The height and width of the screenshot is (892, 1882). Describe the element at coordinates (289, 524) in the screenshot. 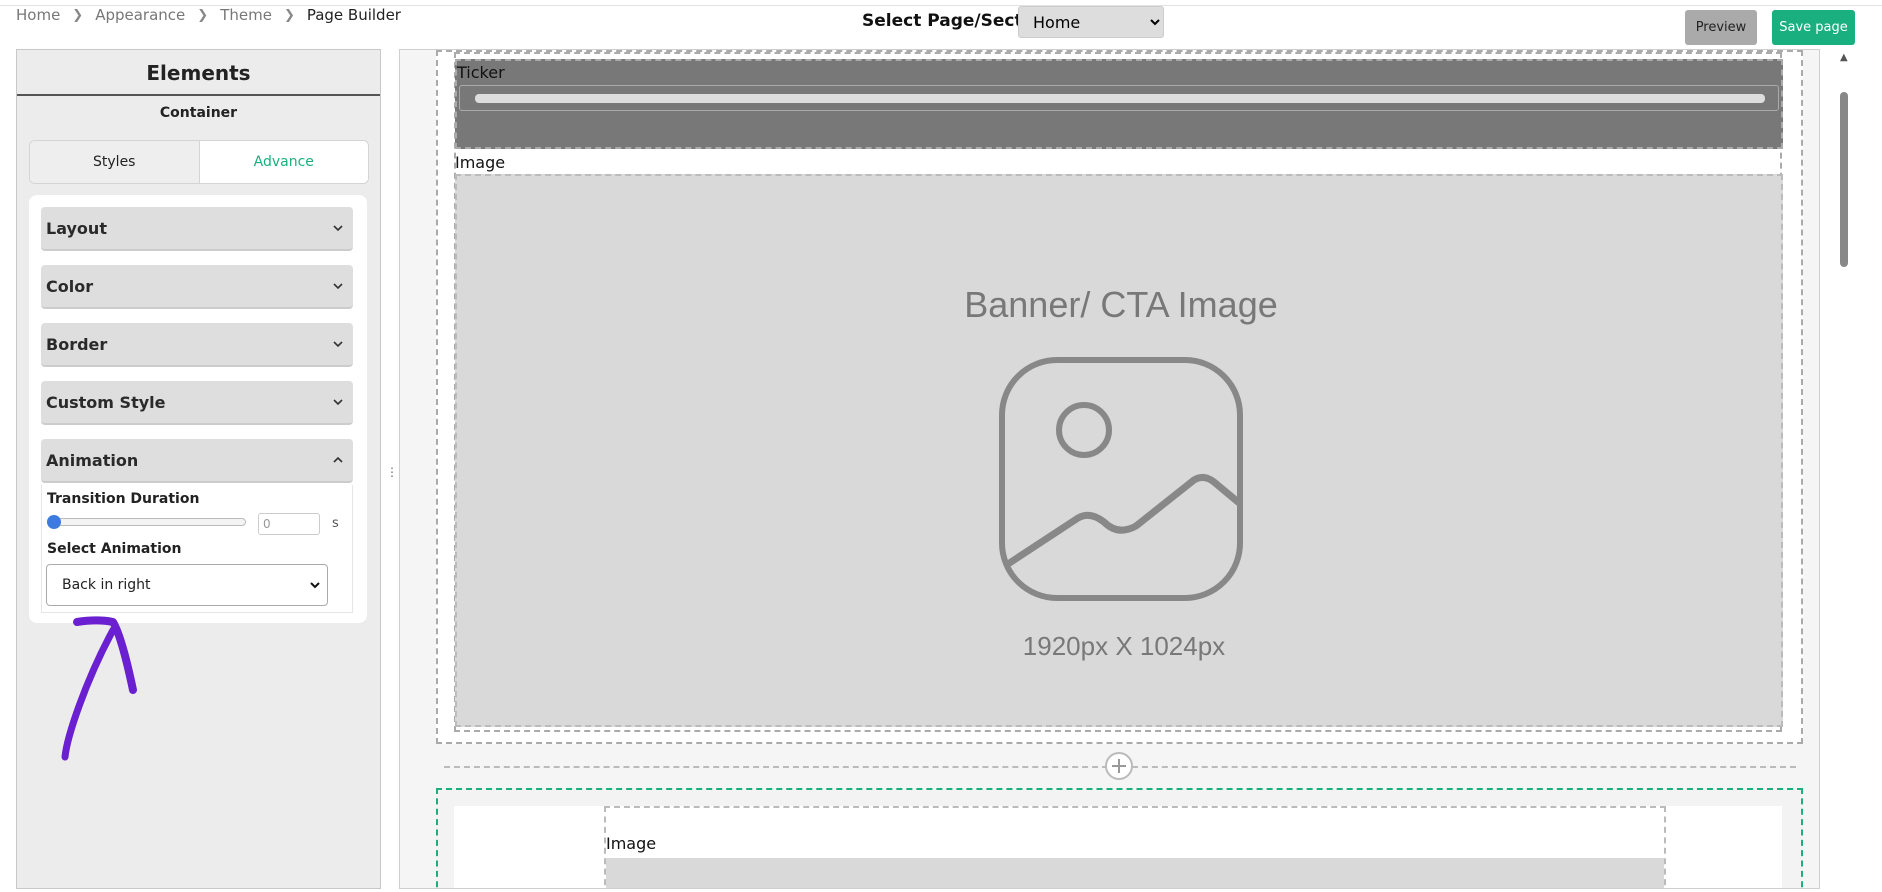

I see `duration-input: 0` at that location.